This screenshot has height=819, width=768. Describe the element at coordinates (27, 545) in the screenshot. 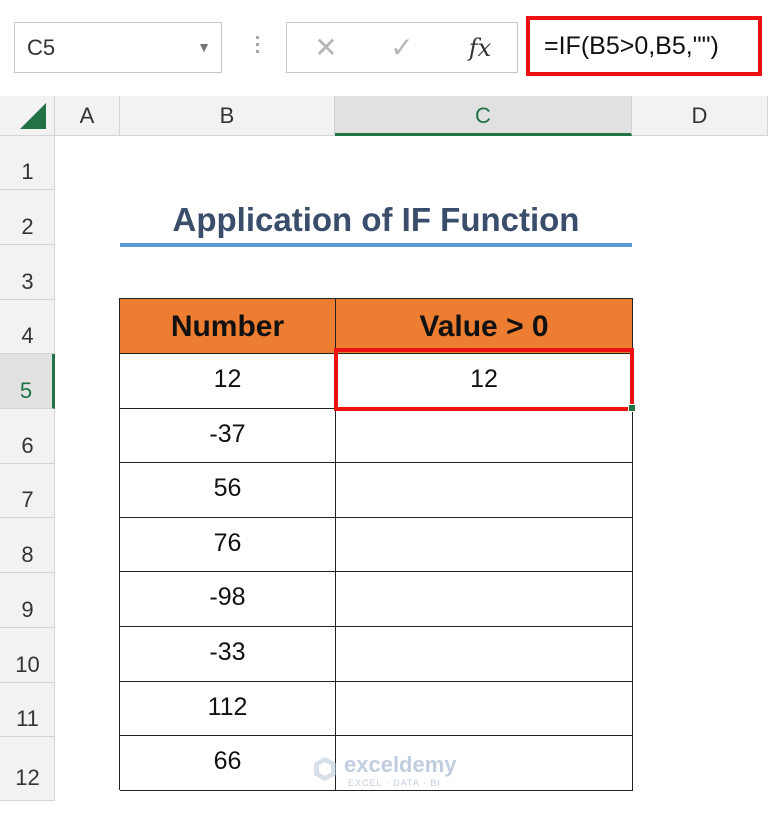

I see `row-header-8: 8` at that location.